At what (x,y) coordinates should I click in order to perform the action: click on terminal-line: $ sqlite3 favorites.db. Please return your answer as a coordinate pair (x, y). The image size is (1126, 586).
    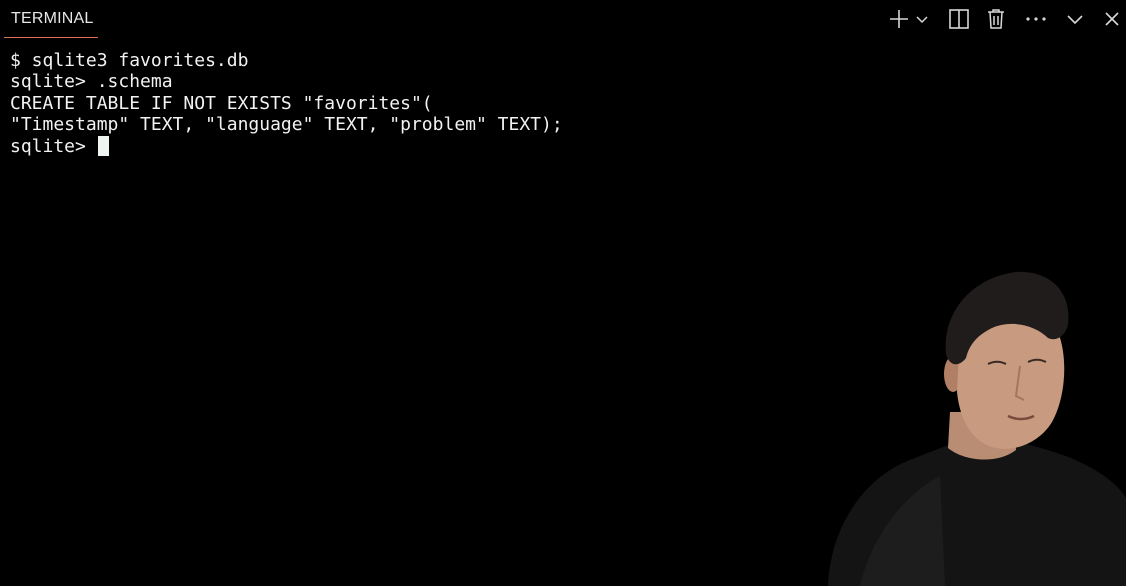
    Looking at the image, I should click on (129, 60).